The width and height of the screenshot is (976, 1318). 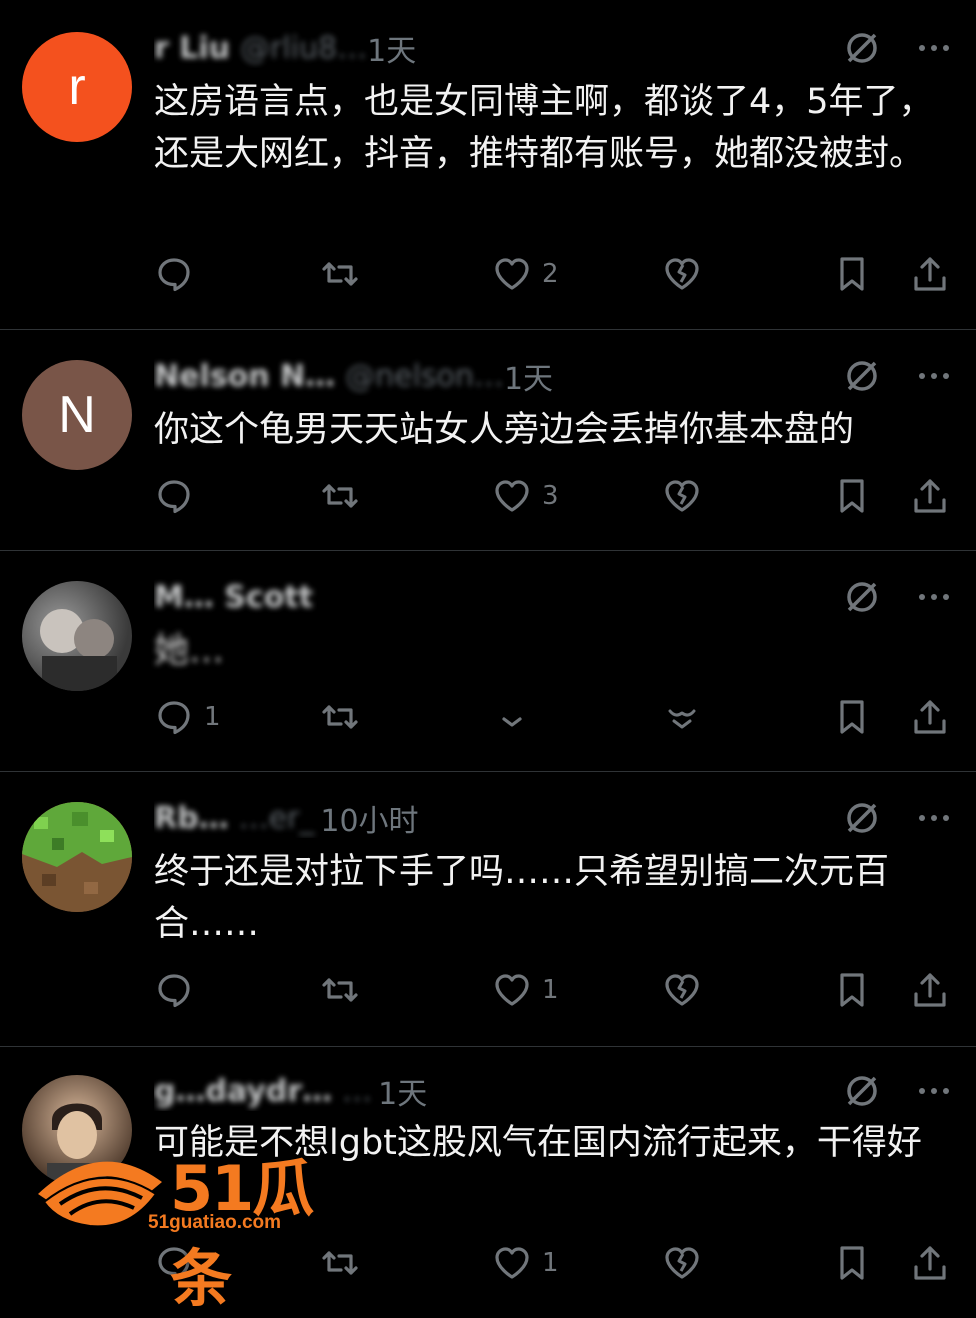 What do you see at coordinates (192, 48) in the screenshot?
I see `display-name: r Liu` at bounding box center [192, 48].